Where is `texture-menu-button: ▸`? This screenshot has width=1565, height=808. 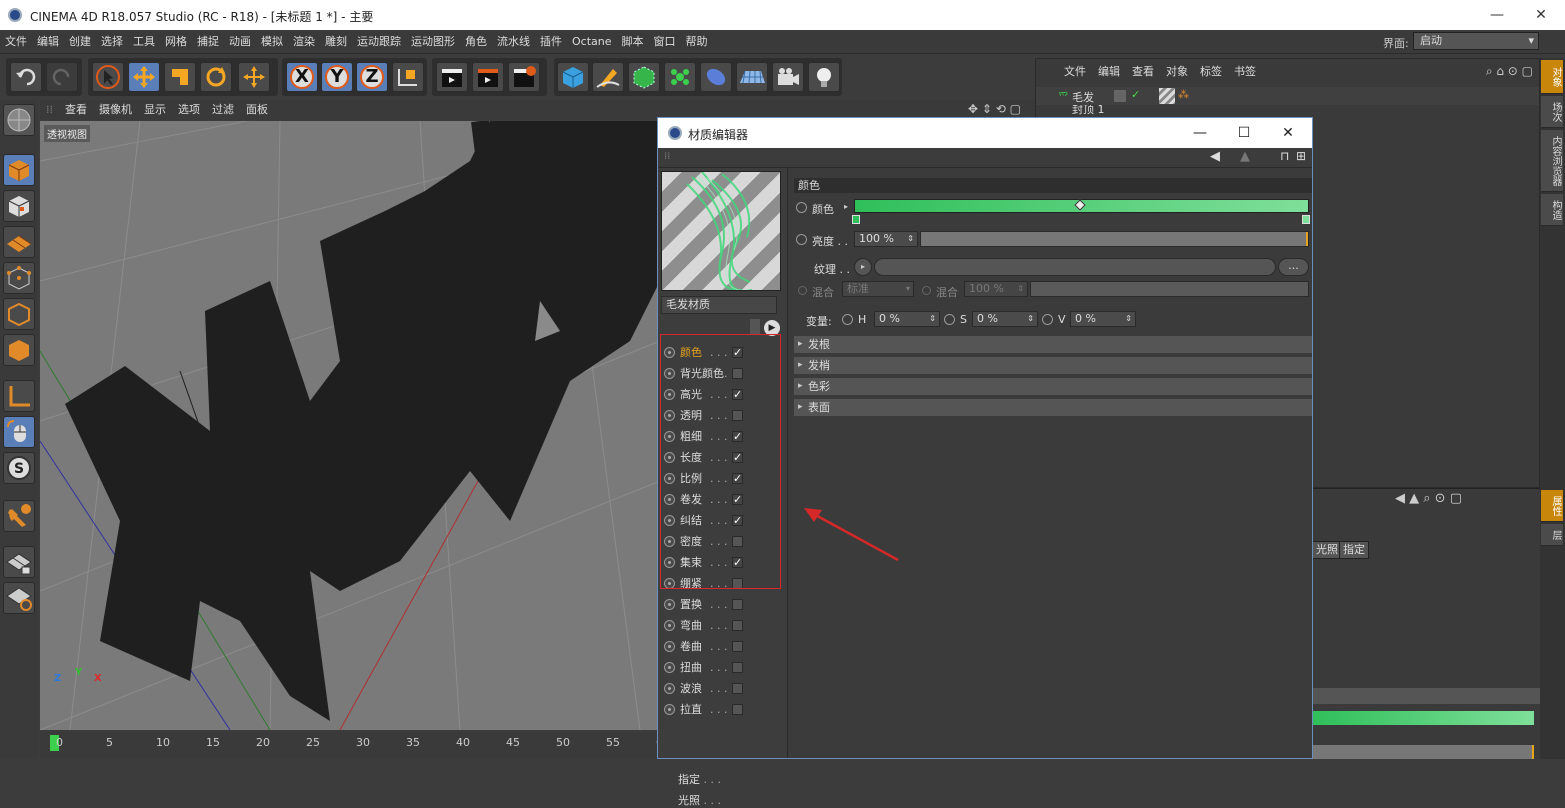 texture-menu-button: ▸ is located at coordinates (863, 267).